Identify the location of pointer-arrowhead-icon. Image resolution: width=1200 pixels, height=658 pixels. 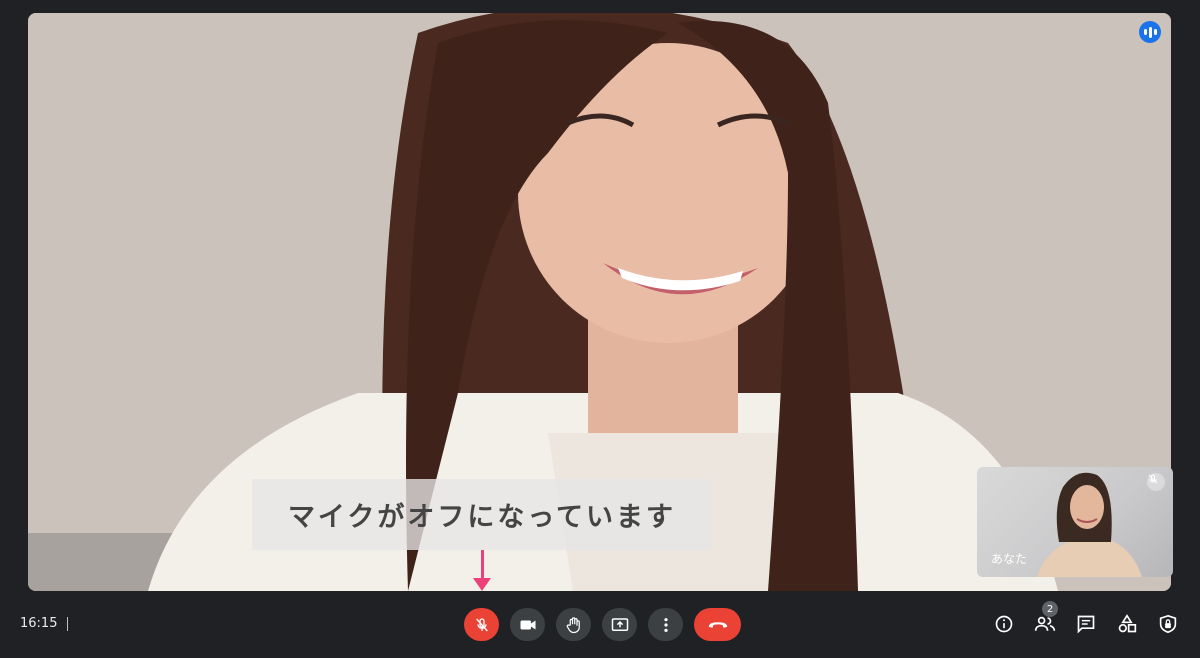
(482, 584).